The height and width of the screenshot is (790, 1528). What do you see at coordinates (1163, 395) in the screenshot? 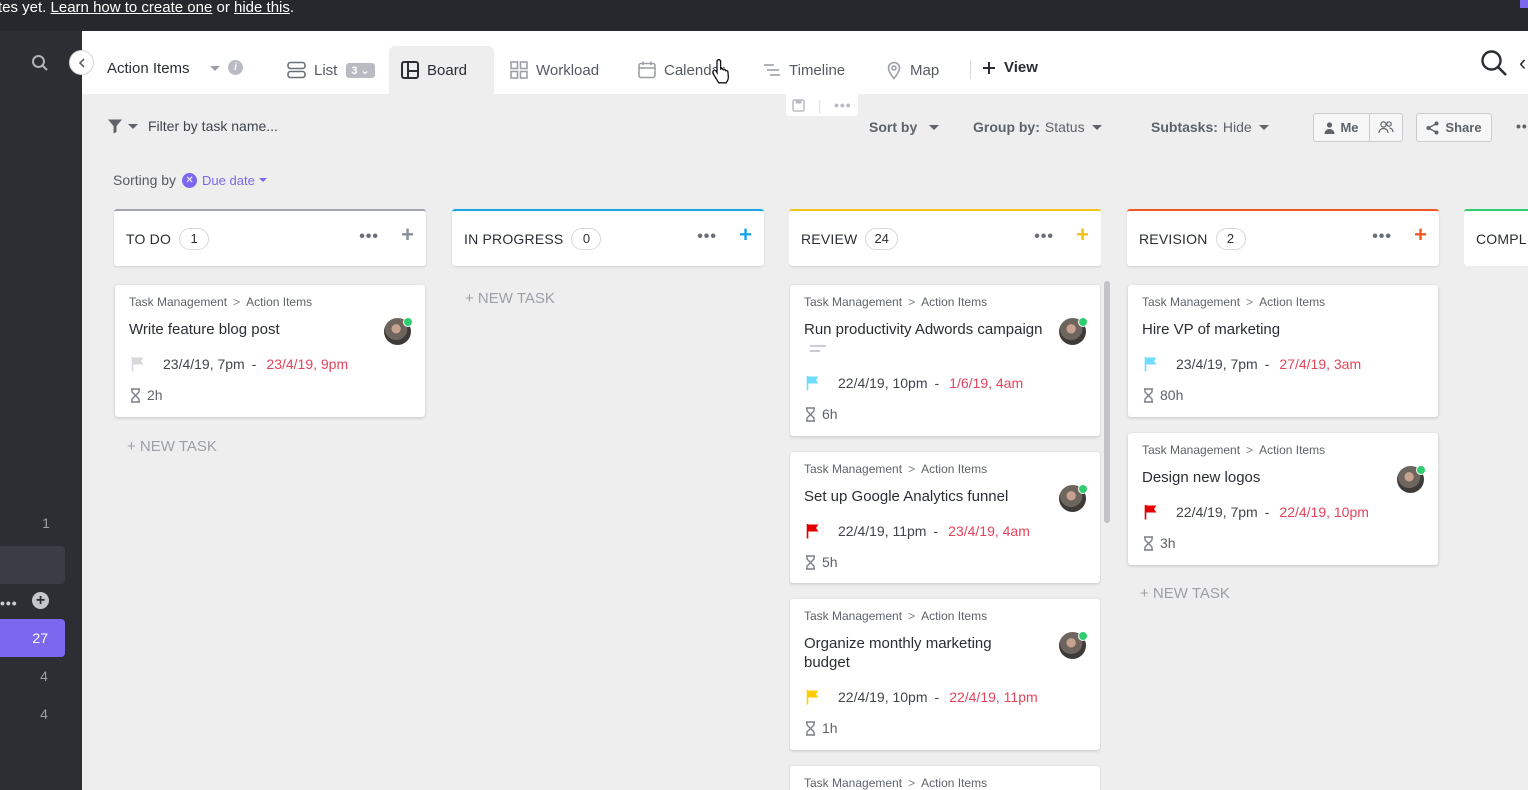
I see `time-estimate: 80h` at bounding box center [1163, 395].